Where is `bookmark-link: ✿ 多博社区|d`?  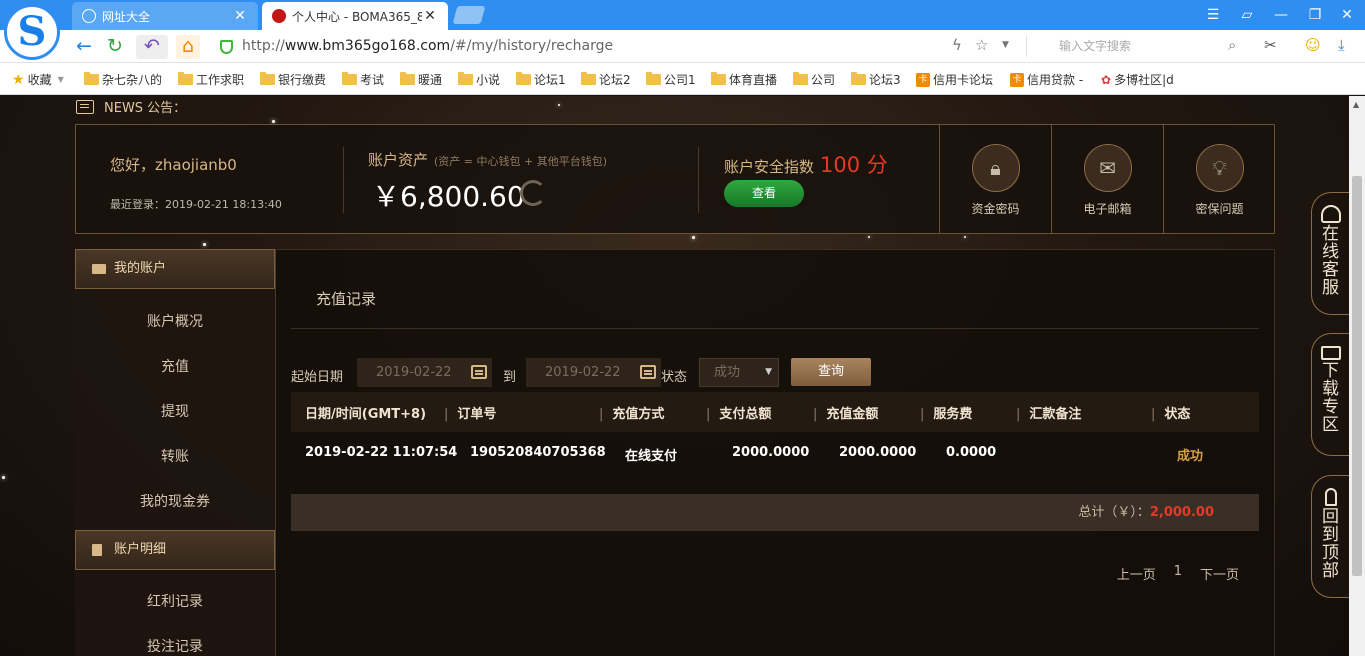
bookmark-link: ✿ 多博社区|d is located at coordinates (1137, 79).